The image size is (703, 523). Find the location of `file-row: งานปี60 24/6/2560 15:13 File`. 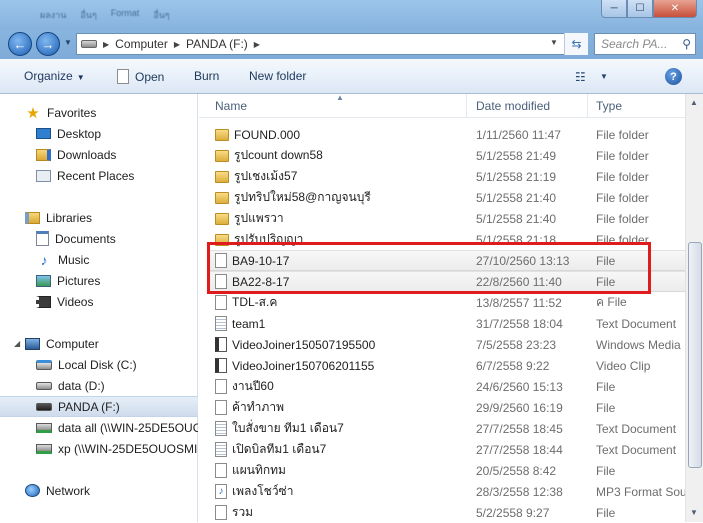

file-row: งานปี60 24/6/2560 15:13 File is located at coordinates (456, 386).